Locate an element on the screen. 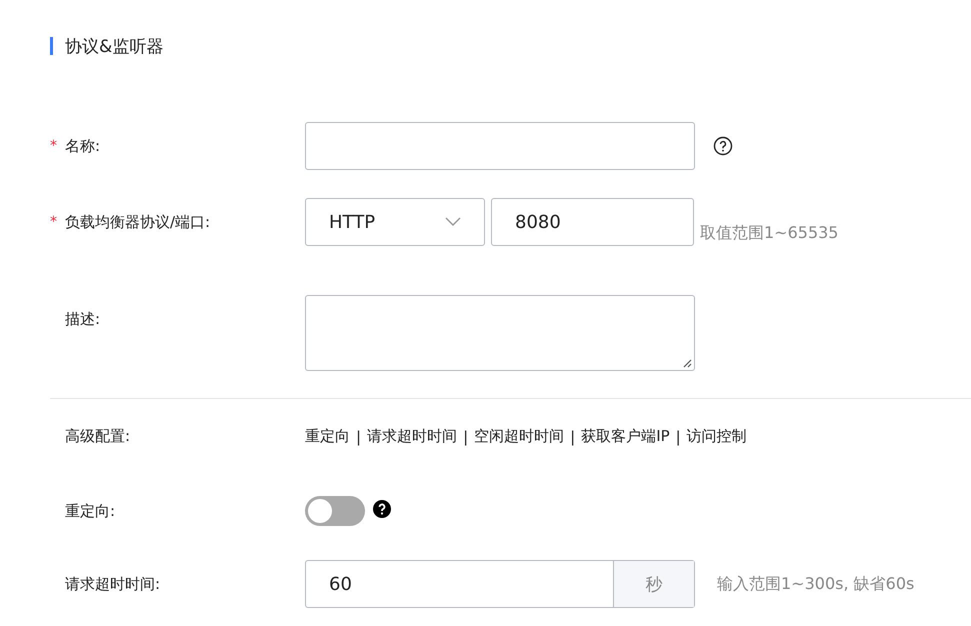 This screenshot has height=626, width=971. field-label: 重定向: is located at coordinates (90, 511).